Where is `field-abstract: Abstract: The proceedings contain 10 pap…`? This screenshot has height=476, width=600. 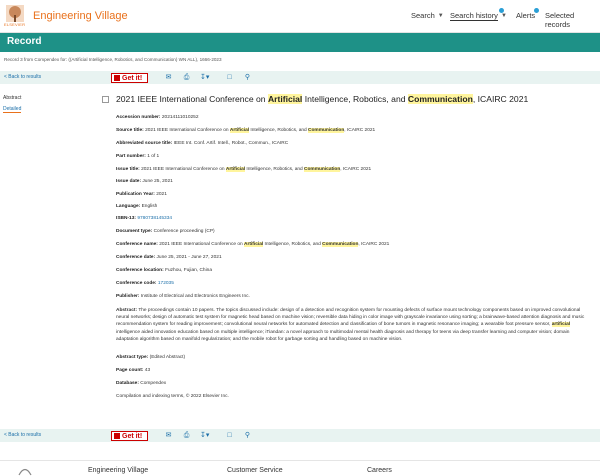 field-abstract: Abstract: The proceedings contain 10 pap… is located at coordinates (353, 325).